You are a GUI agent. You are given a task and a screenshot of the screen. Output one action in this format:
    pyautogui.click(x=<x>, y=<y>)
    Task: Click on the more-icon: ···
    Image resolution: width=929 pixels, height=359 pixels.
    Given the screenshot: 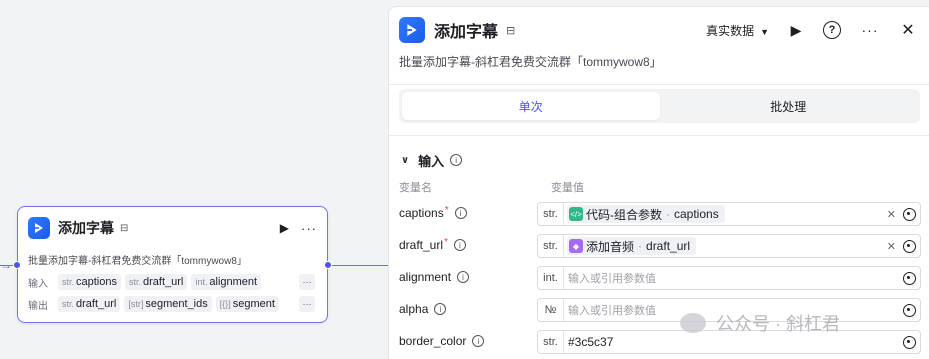 What is the action you would take?
    pyautogui.click(x=870, y=30)
    